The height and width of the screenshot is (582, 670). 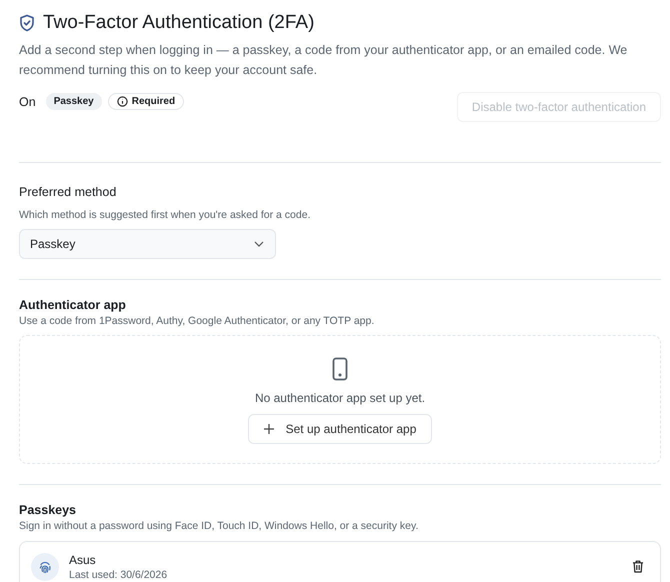 I want to click on method-select: Passkey, so click(x=147, y=244).